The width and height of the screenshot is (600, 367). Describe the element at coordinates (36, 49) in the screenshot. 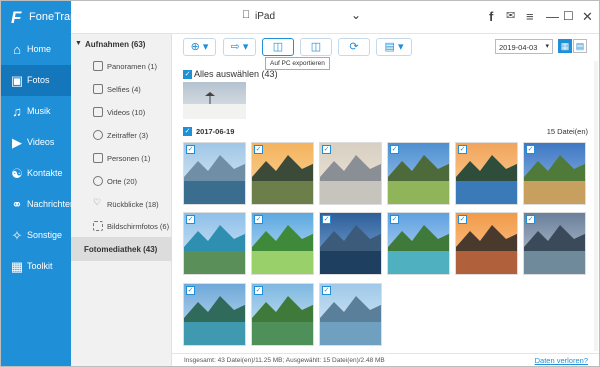

I see `sidebar-item-home: ⌂ Home` at that location.